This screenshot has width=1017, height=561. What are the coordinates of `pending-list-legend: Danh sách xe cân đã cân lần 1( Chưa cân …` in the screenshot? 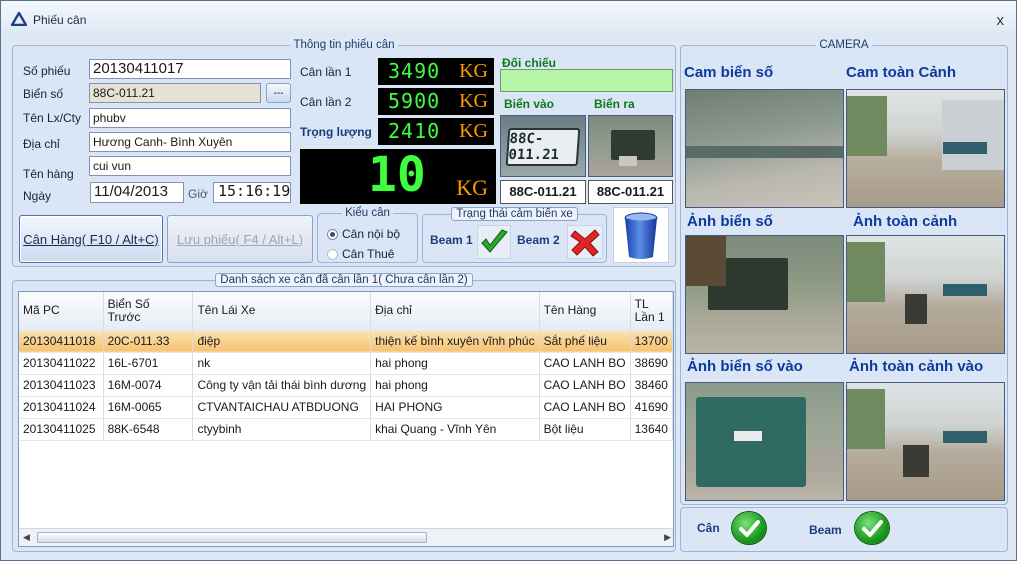 It's located at (344, 280).